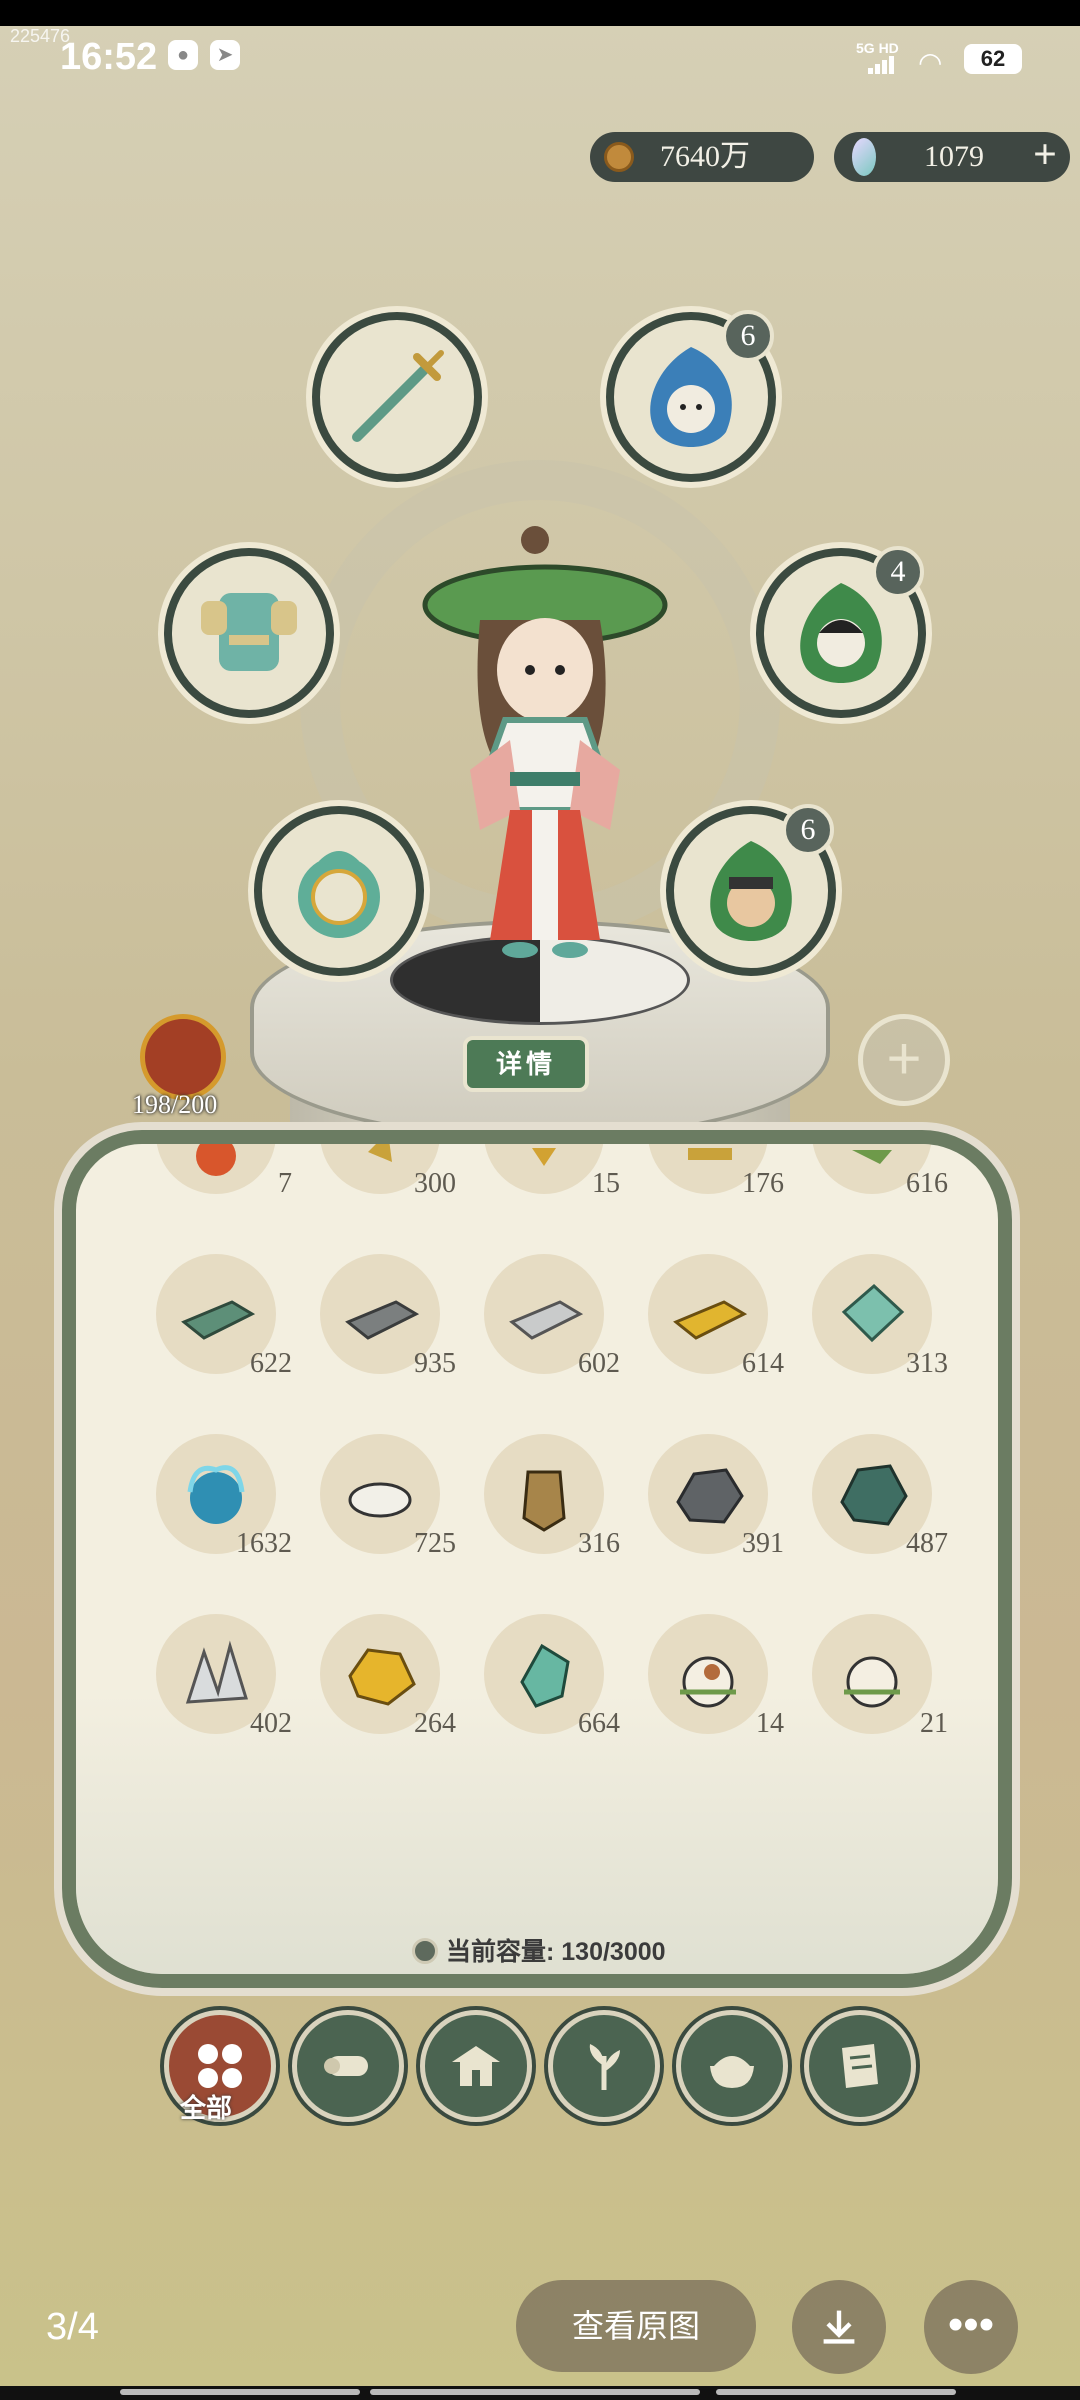 Image resolution: width=1080 pixels, height=2400 pixels. What do you see at coordinates (841, 632) in the screenshot?
I see `spirit-slot-2: 4` at bounding box center [841, 632].